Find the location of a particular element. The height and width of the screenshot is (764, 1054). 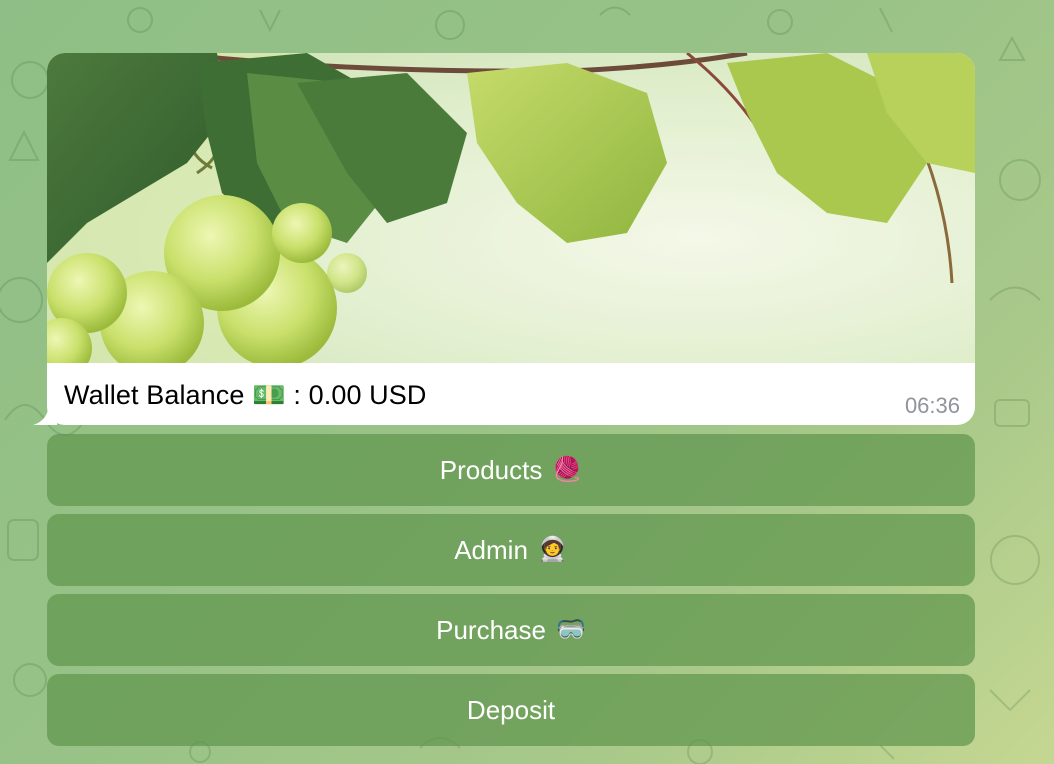

goggles-icon: 🥽 is located at coordinates (570, 629).